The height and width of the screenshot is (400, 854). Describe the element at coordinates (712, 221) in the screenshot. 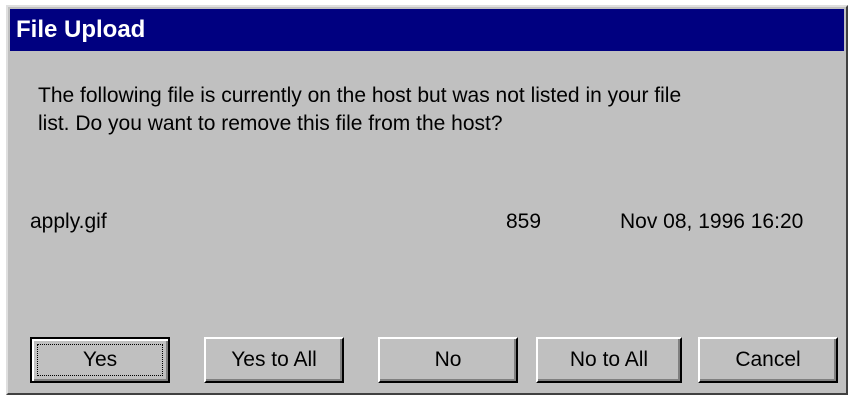

I see `file-date: Nov 08, 1996 16:20` at that location.